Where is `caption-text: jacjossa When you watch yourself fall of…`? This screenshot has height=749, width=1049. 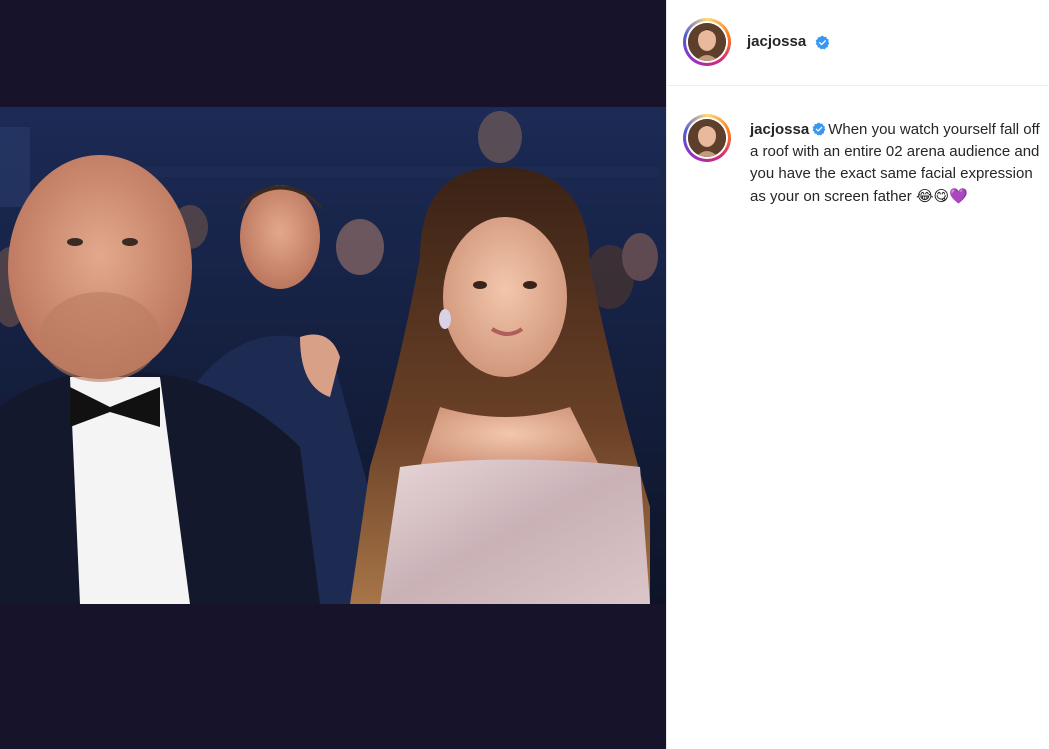
caption-text: jacjossa When you watch yourself fall of… is located at coordinates (899, 163).